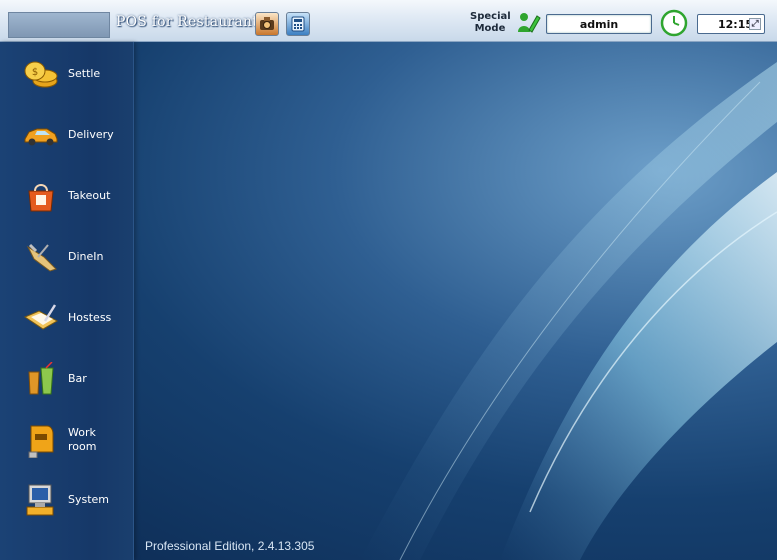 This screenshot has height=560, width=777. Describe the element at coordinates (67, 74) in the screenshot. I see `sidebar-item-settle: $ Settle` at that location.